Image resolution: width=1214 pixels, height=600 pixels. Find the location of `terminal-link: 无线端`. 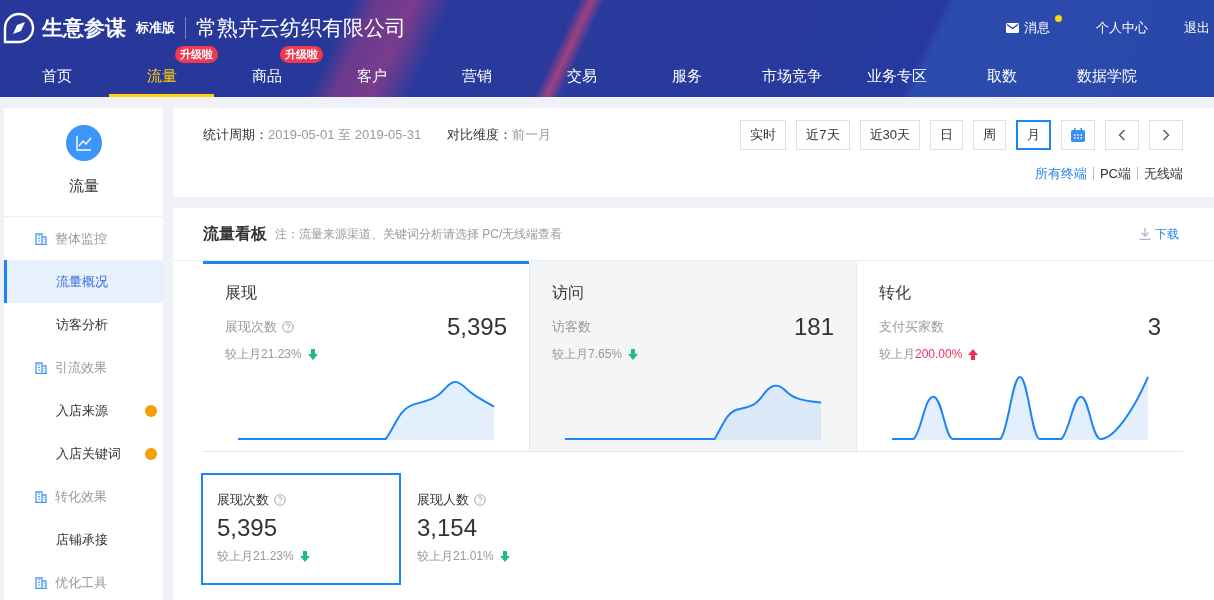

terminal-link: 无线端 is located at coordinates (1160, 173).